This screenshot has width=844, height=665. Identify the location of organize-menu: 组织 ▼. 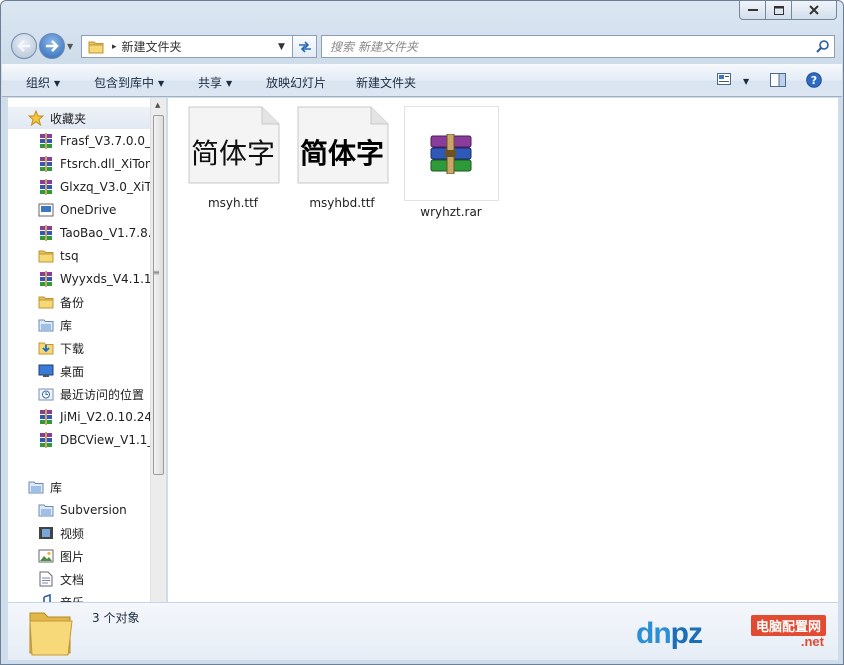
(43, 82).